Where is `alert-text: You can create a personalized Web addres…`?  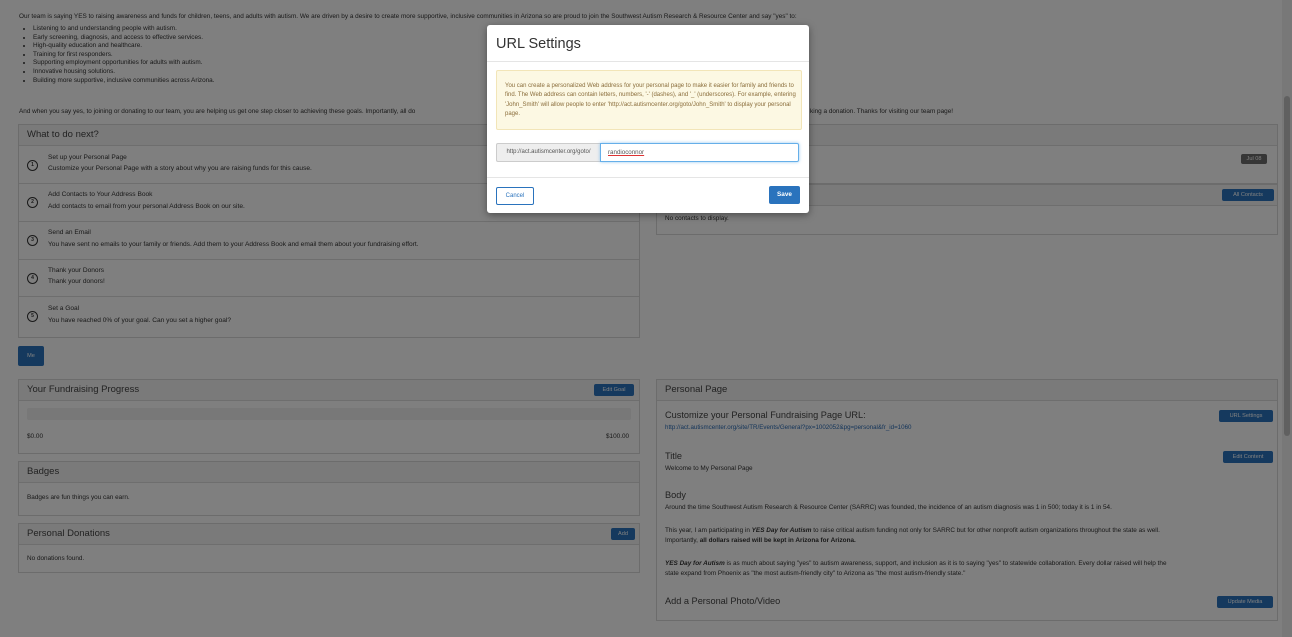
alert-text: You can create a personalized Web addres… is located at coordinates (650, 100).